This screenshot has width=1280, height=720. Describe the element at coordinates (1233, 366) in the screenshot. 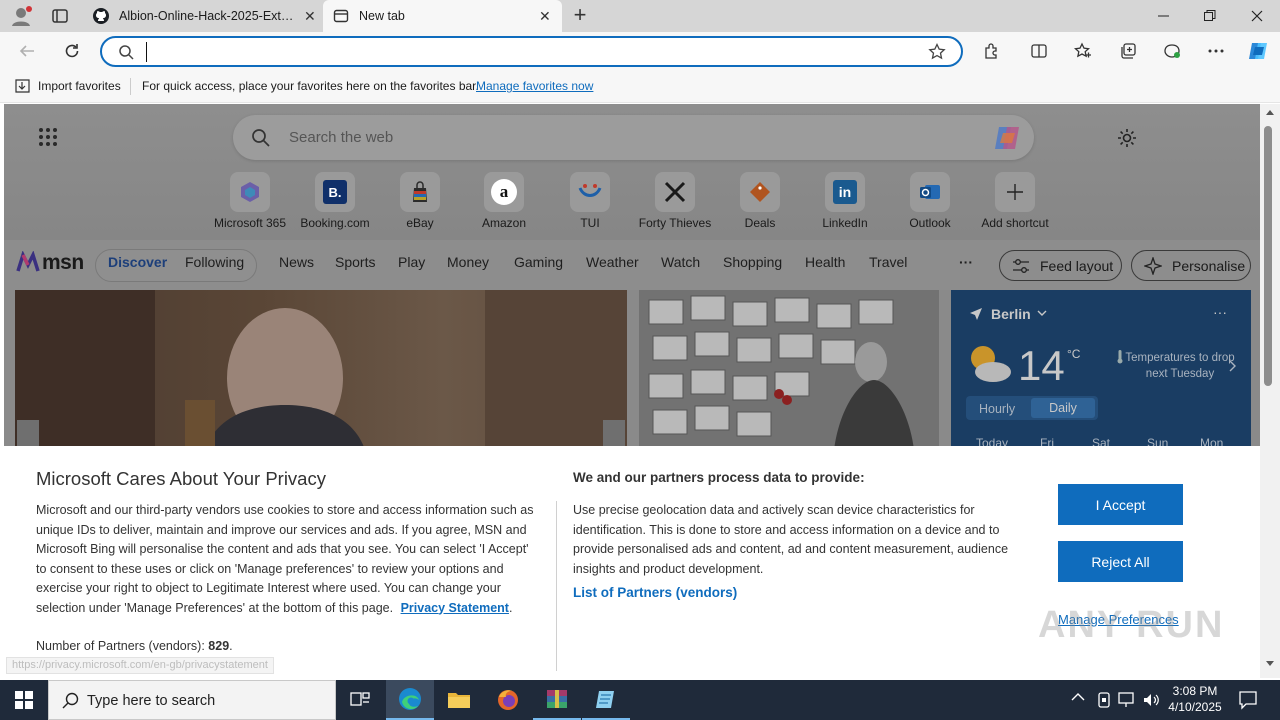

I see `chevron-right-icon` at that location.